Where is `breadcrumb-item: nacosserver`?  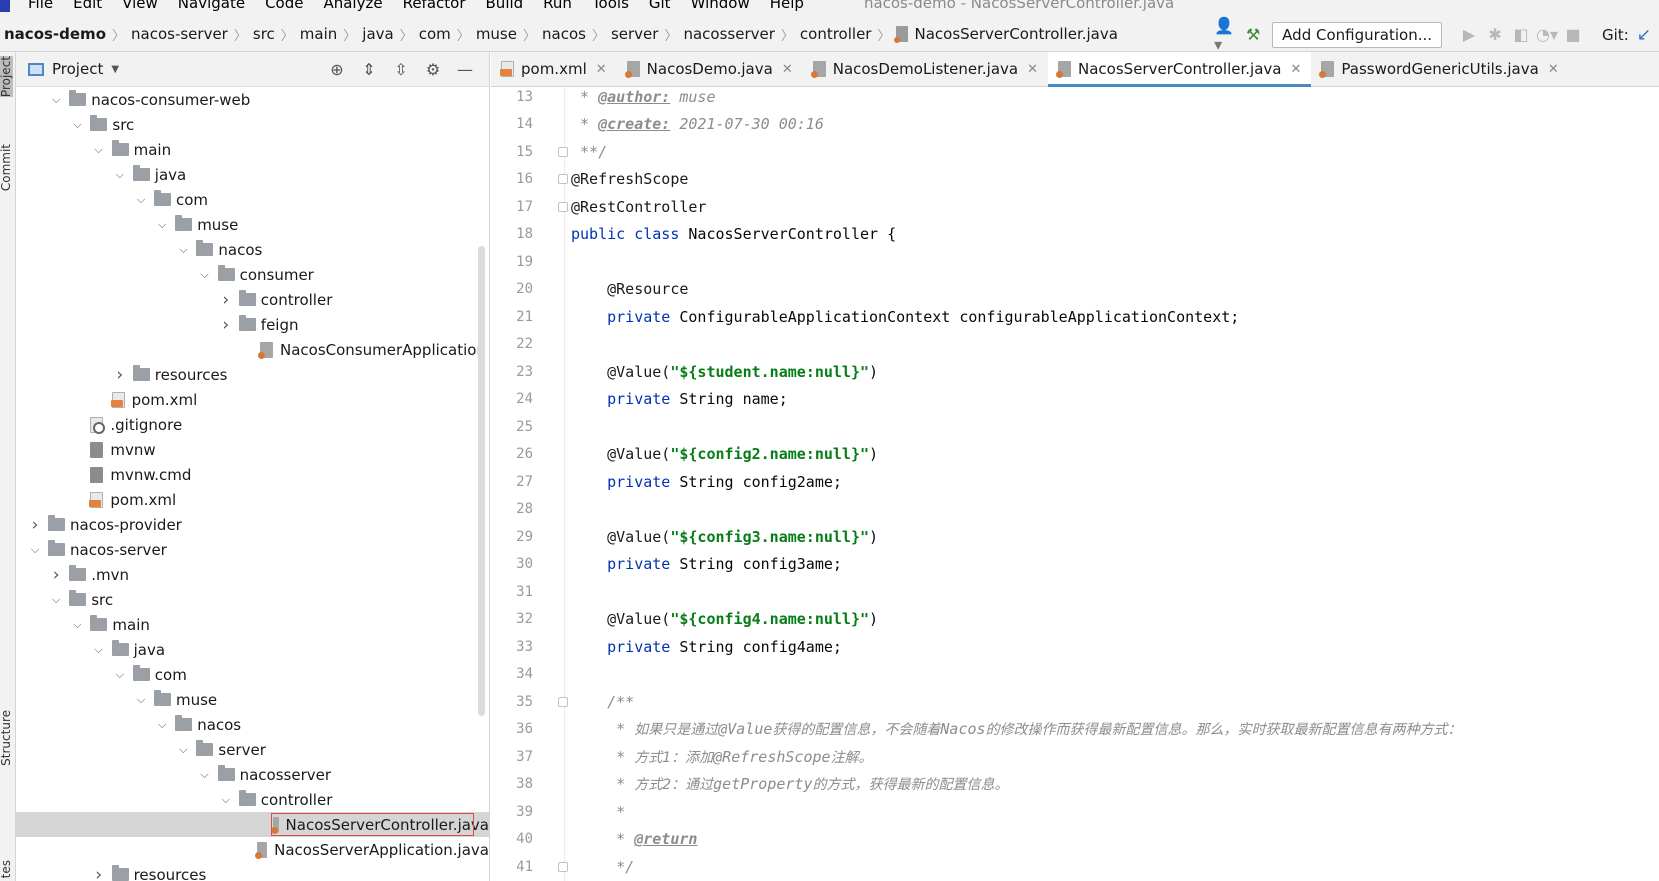
breadcrumb-item: nacosserver is located at coordinates (728, 34).